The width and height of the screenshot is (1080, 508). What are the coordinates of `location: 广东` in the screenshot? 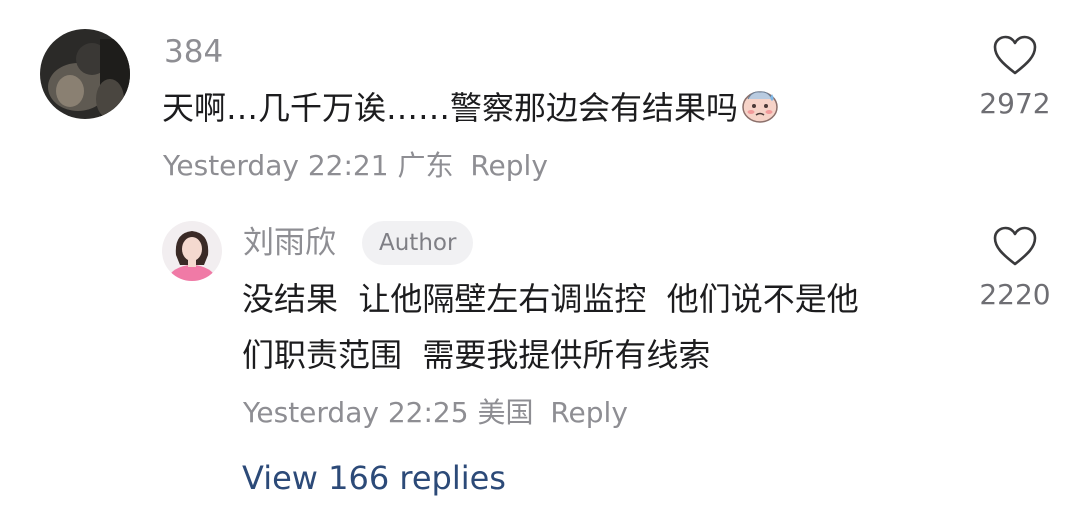 It's located at (425, 165).